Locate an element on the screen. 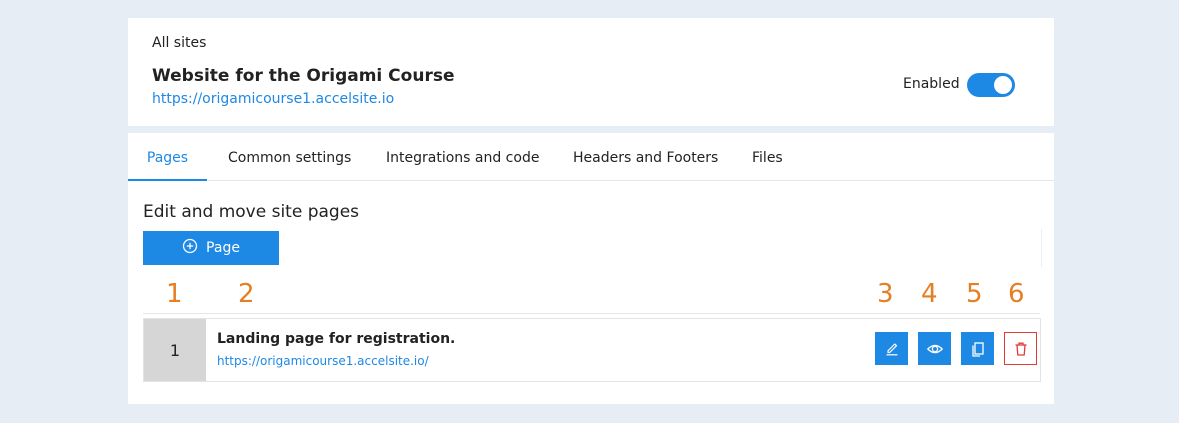 The width and height of the screenshot is (1179, 423). copy-page-button is located at coordinates (977, 348).